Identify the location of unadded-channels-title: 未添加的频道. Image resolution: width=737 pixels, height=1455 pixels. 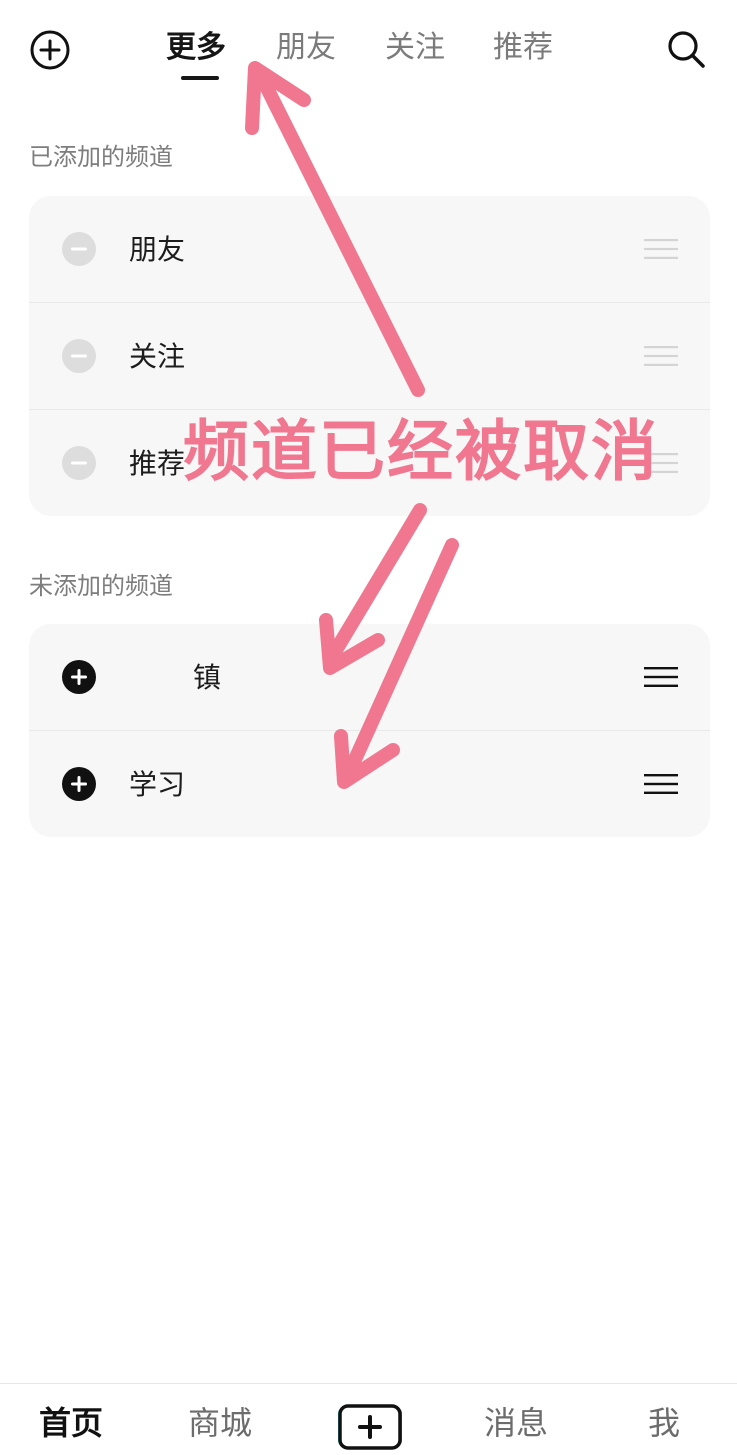
(101, 586).